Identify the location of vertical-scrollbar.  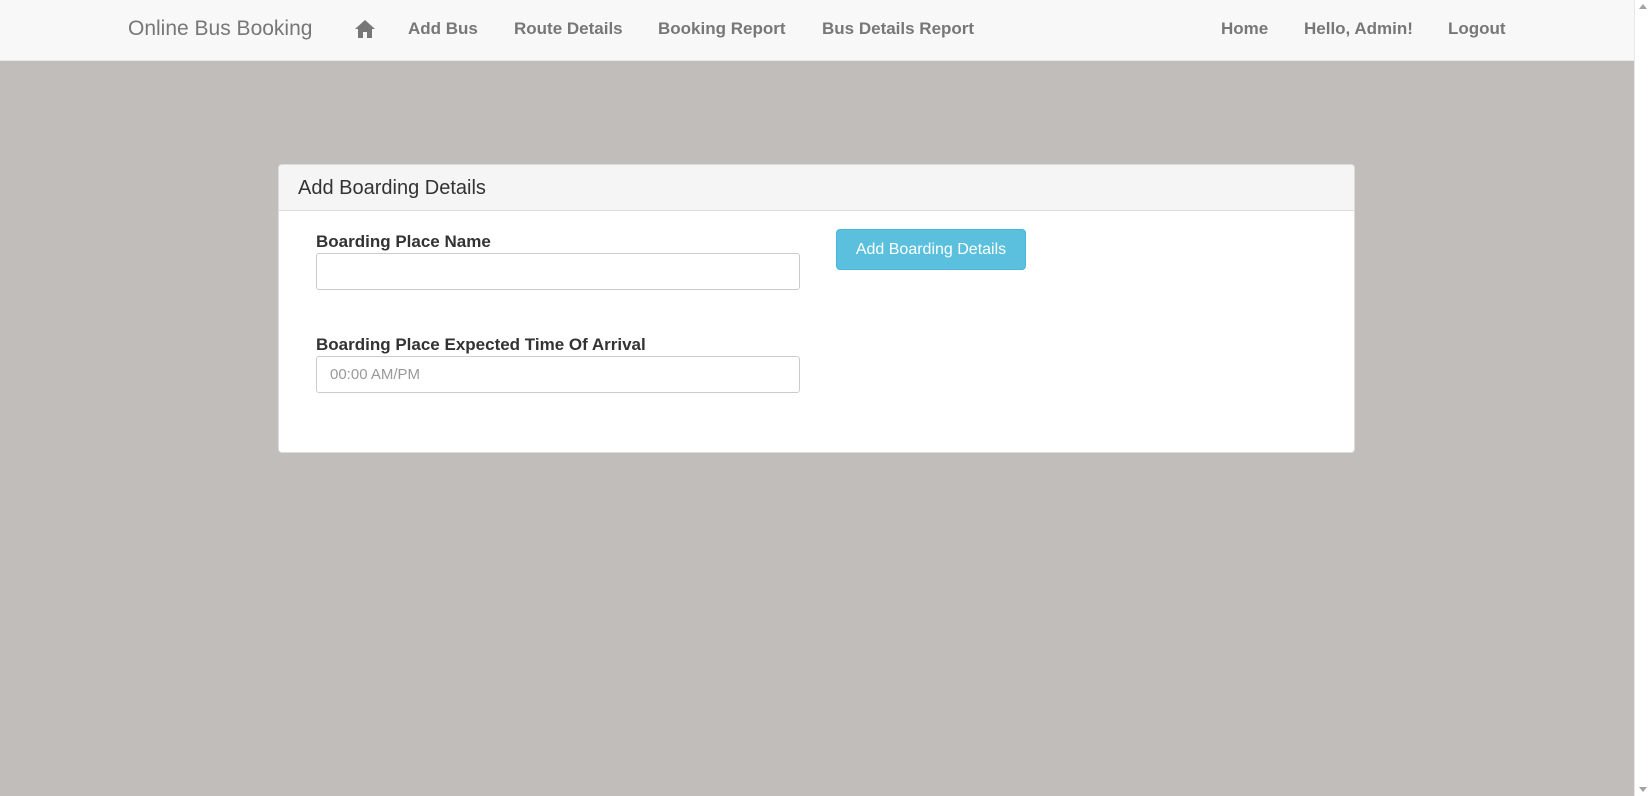
(1643, 398).